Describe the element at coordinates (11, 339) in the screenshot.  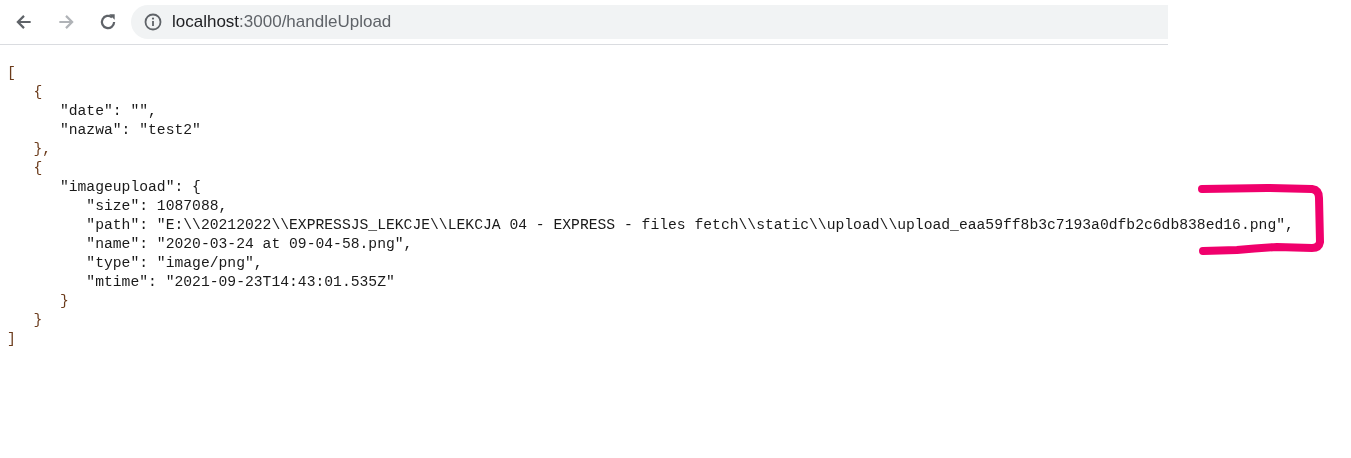
I see `json-bracket: ]` at that location.